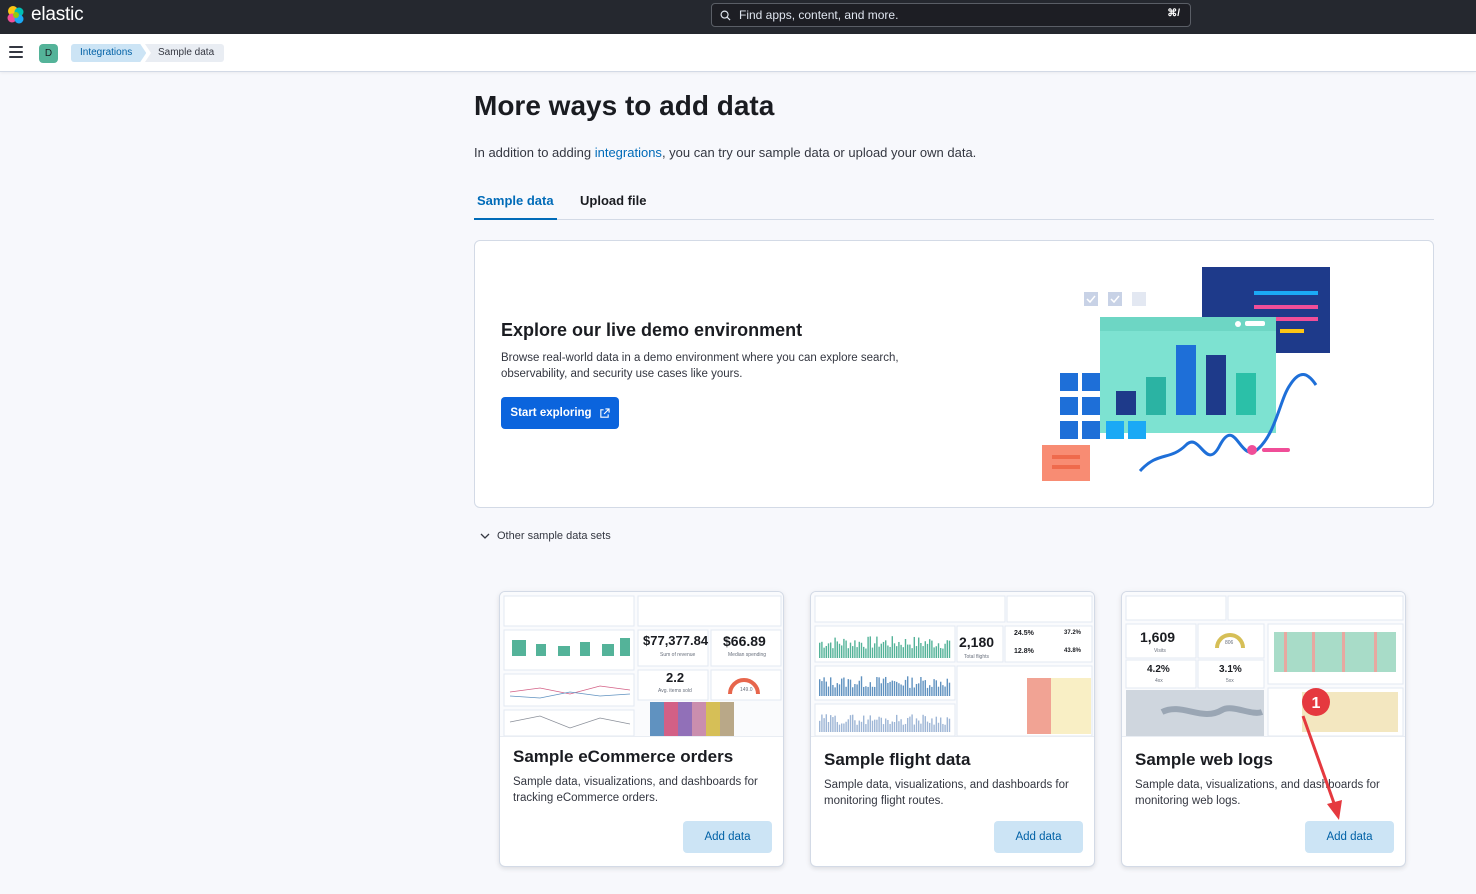  What do you see at coordinates (642, 665) in the screenshot?
I see `ecommerce-thumb-graphics` at bounding box center [642, 665].